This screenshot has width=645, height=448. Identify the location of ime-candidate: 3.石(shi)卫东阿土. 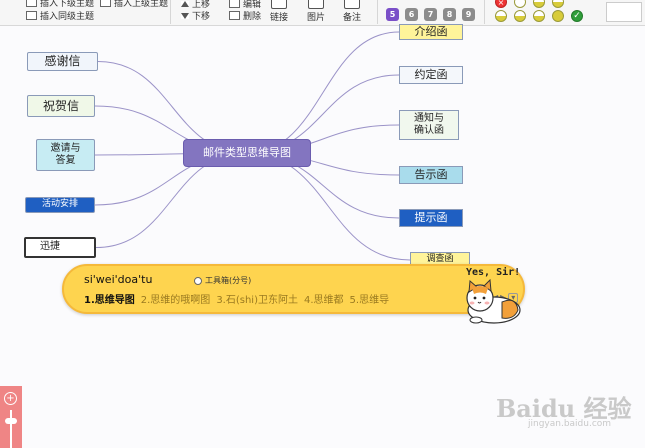
(257, 298).